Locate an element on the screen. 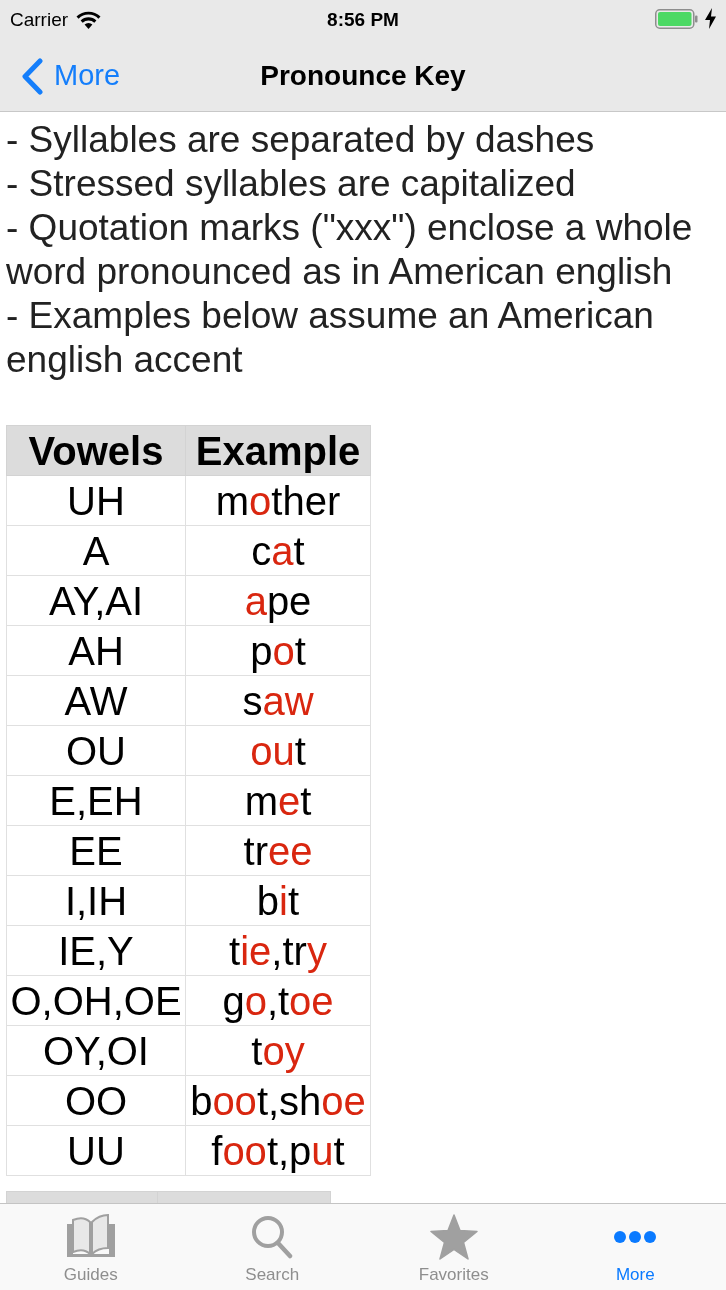 The height and width of the screenshot is (1290, 726). example-cell: toy is located at coordinates (278, 1050).